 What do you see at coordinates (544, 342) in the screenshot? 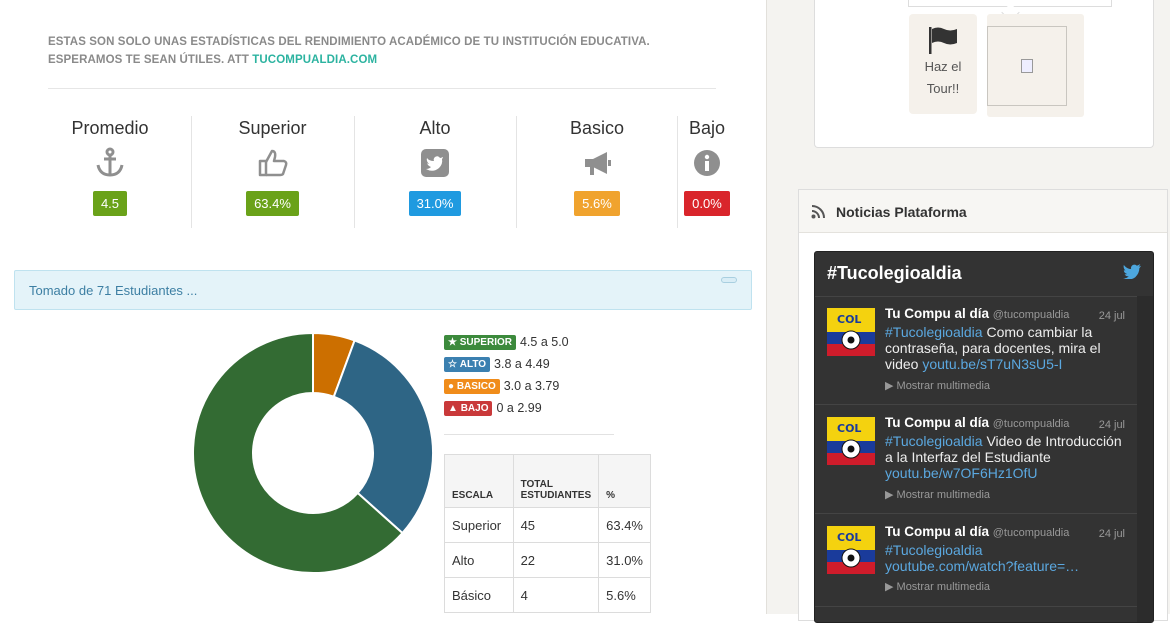
I see `legend-range: 4.5 a 5.0` at bounding box center [544, 342].